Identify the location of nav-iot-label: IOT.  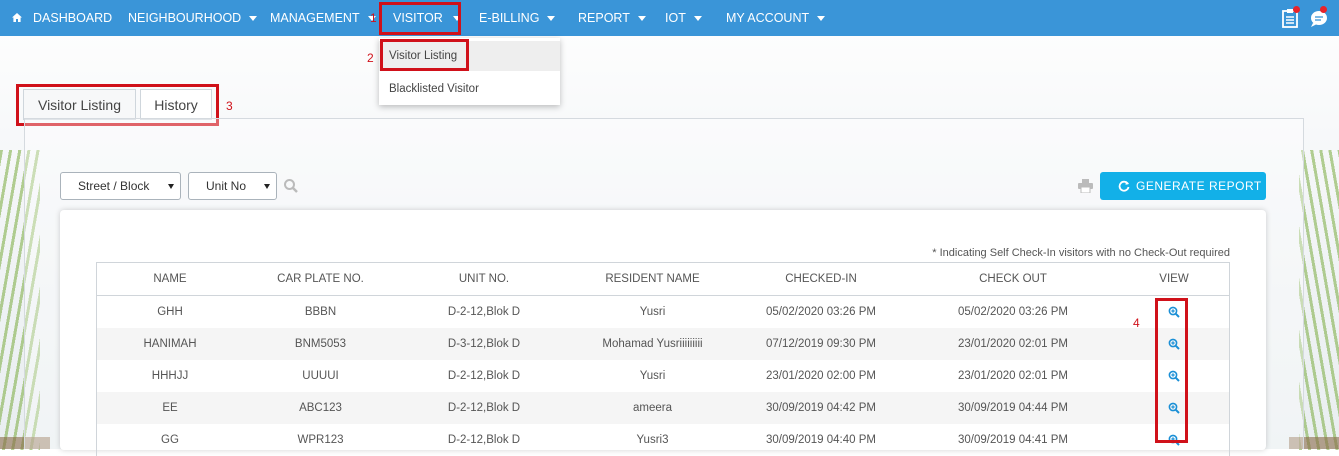
(675, 18).